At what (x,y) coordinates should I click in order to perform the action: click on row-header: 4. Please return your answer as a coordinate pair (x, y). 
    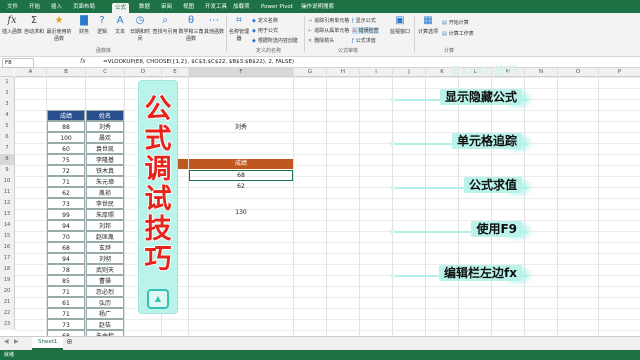
    Looking at the image, I should click on (7, 115).